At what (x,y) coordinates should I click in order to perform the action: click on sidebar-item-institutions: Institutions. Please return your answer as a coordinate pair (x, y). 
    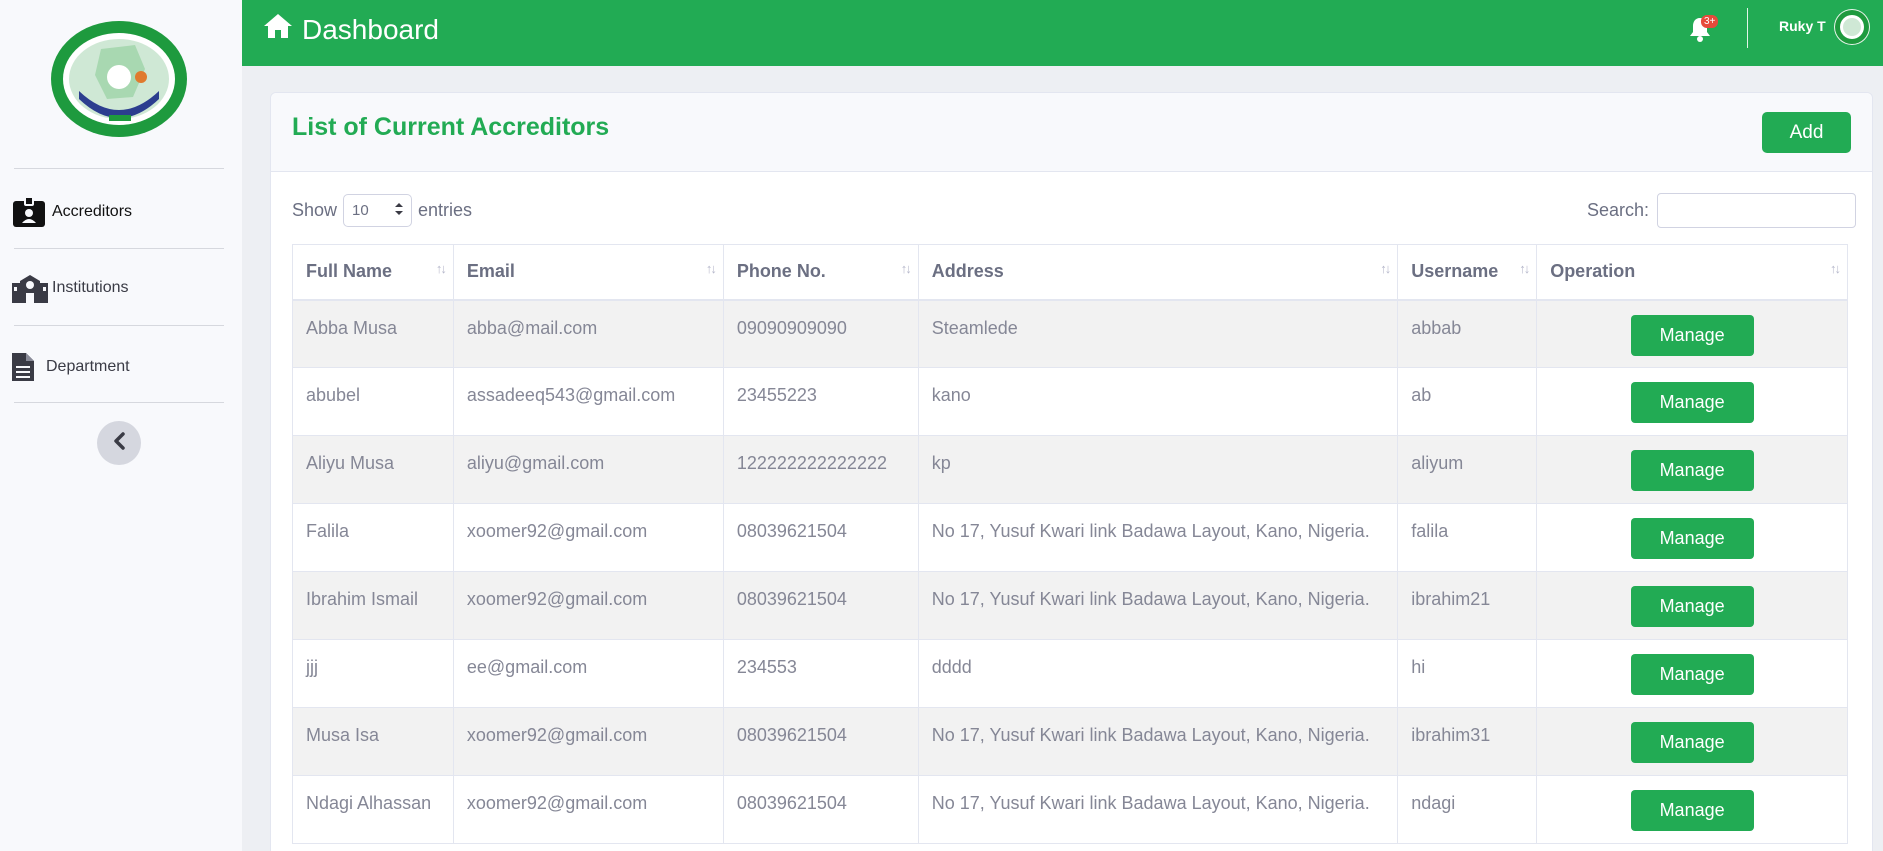
    Looking at the image, I should click on (118, 288).